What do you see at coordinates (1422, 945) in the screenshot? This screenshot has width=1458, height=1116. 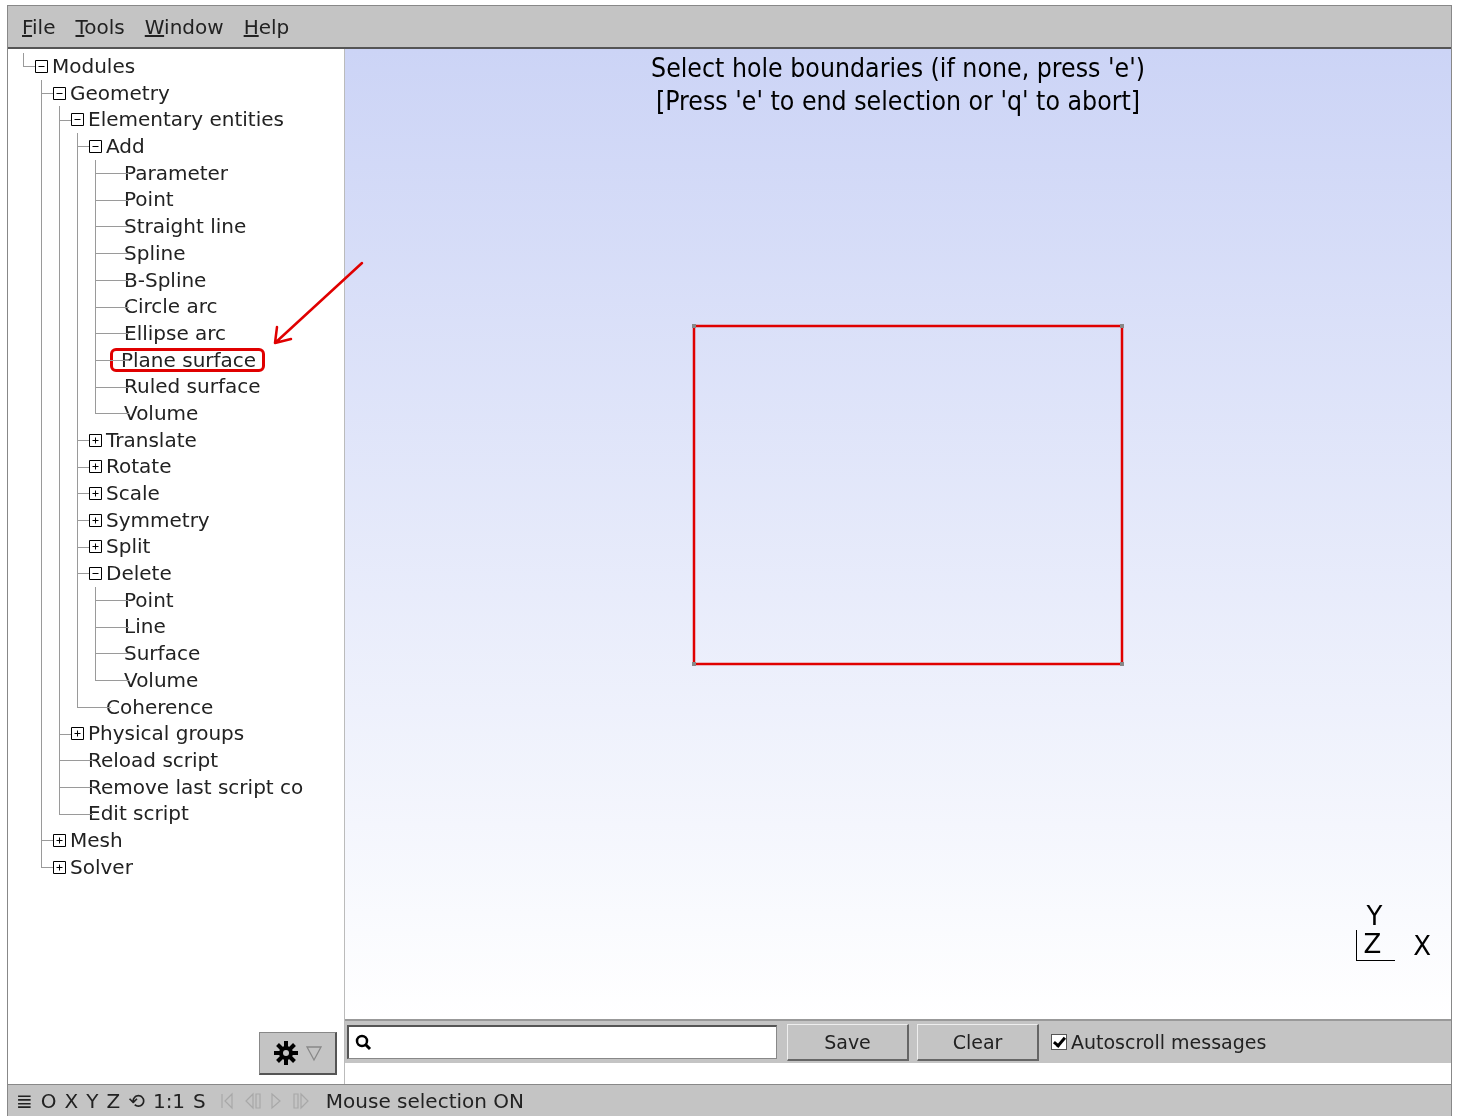 I see `axis-label: X` at bounding box center [1422, 945].